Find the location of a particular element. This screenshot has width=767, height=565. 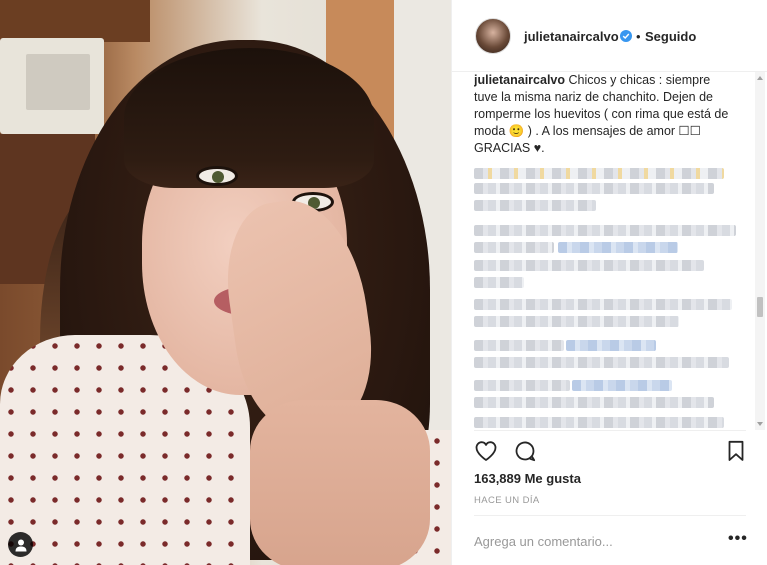

scroll-up-icon is located at coordinates (760, 78).